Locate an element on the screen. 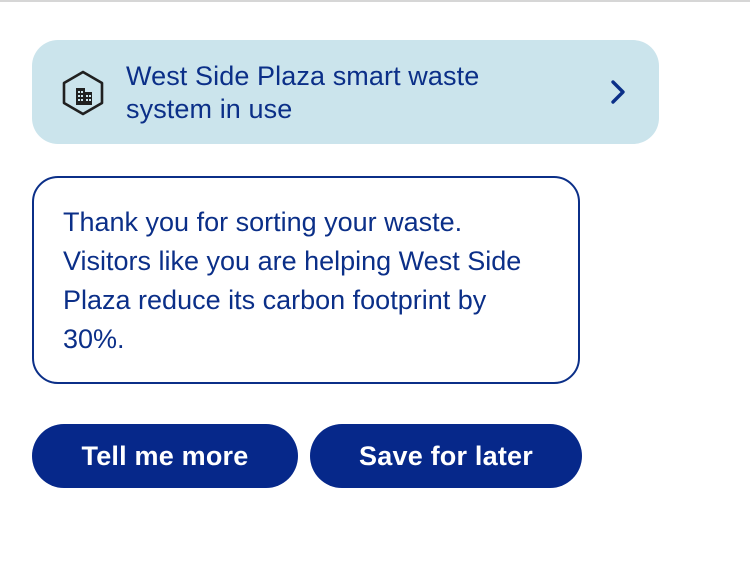 This screenshot has height=570, width=750. save-for-later-button: Save for later is located at coordinates (446, 456).